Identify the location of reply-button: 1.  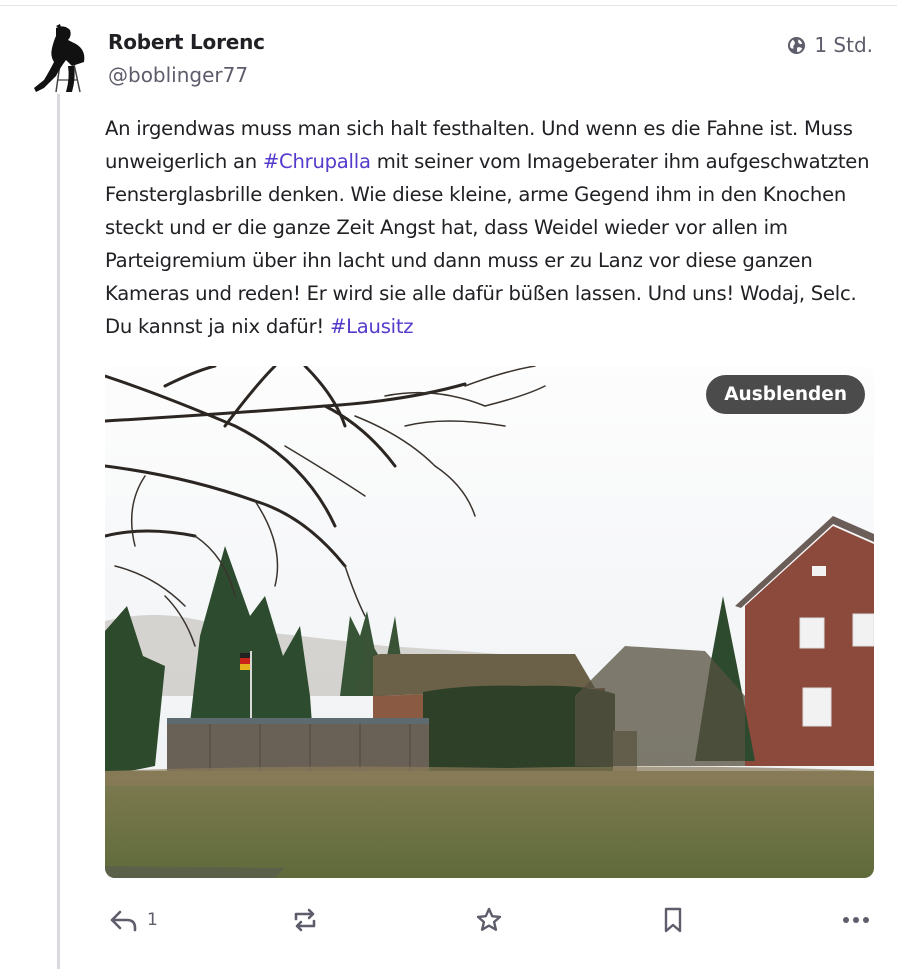
(133, 920).